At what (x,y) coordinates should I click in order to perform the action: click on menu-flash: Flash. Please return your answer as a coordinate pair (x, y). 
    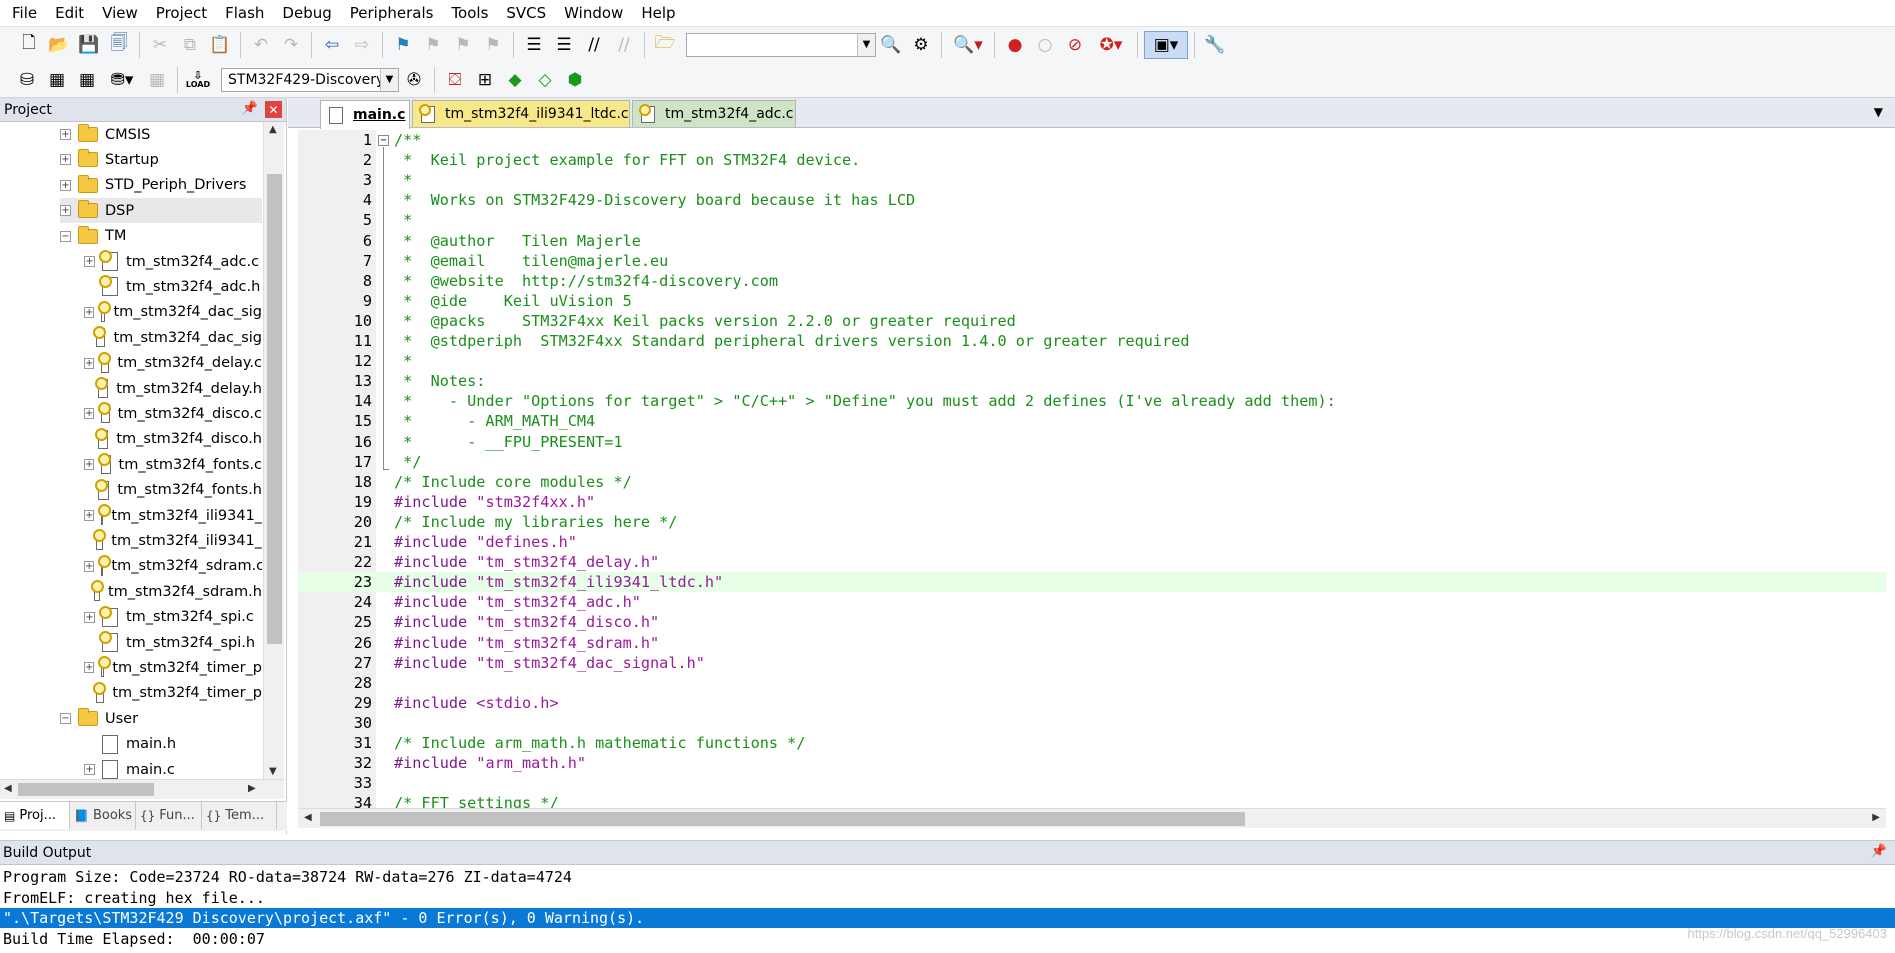
    Looking at the image, I should click on (244, 13).